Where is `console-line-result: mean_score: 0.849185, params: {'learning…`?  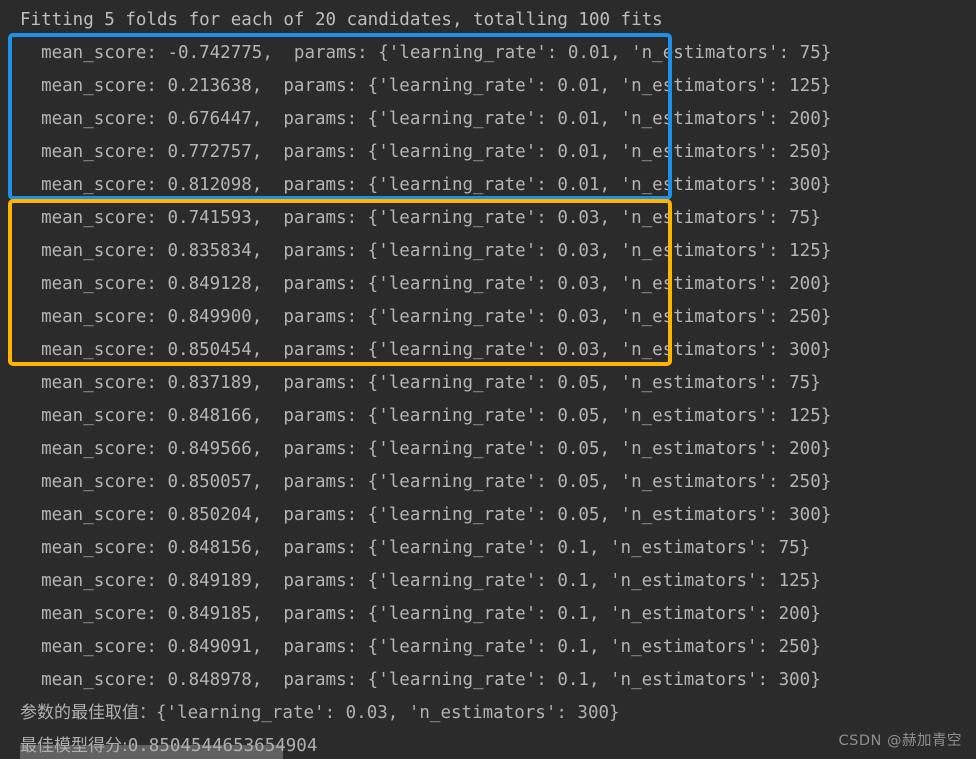
console-line-result: mean_score: 0.849185, params: {'learning… is located at coordinates (420, 614).